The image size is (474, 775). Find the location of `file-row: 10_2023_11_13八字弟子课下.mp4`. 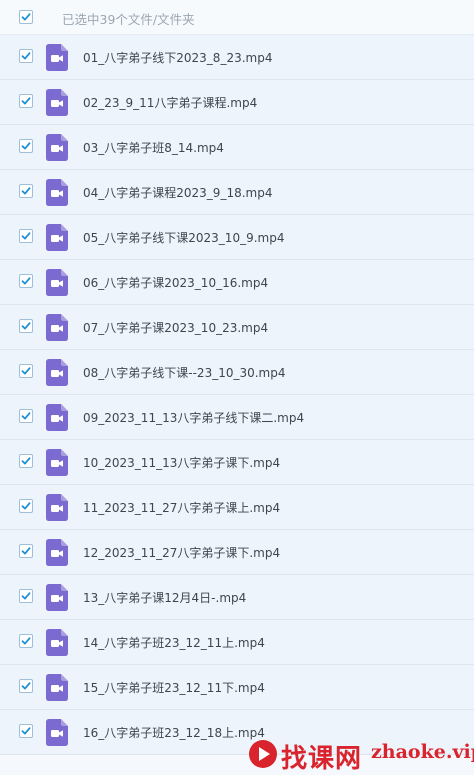

file-row: 10_2023_11_13八字弟子课下.mp4 is located at coordinates (237, 462).